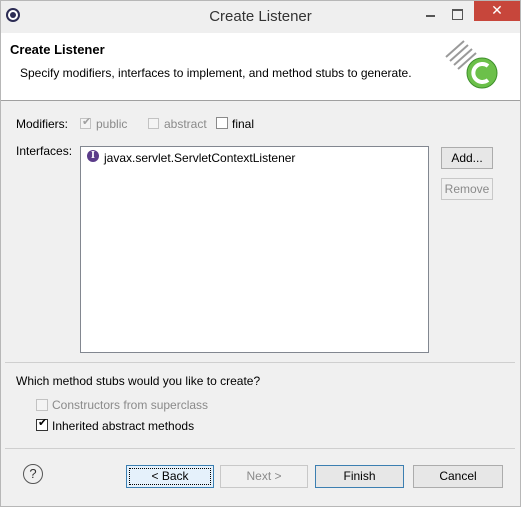 The height and width of the screenshot is (507, 521). Describe the element at coordinates (44, 151) in the screenshot. I see `interfaces-label: Interfaces:` at that location.